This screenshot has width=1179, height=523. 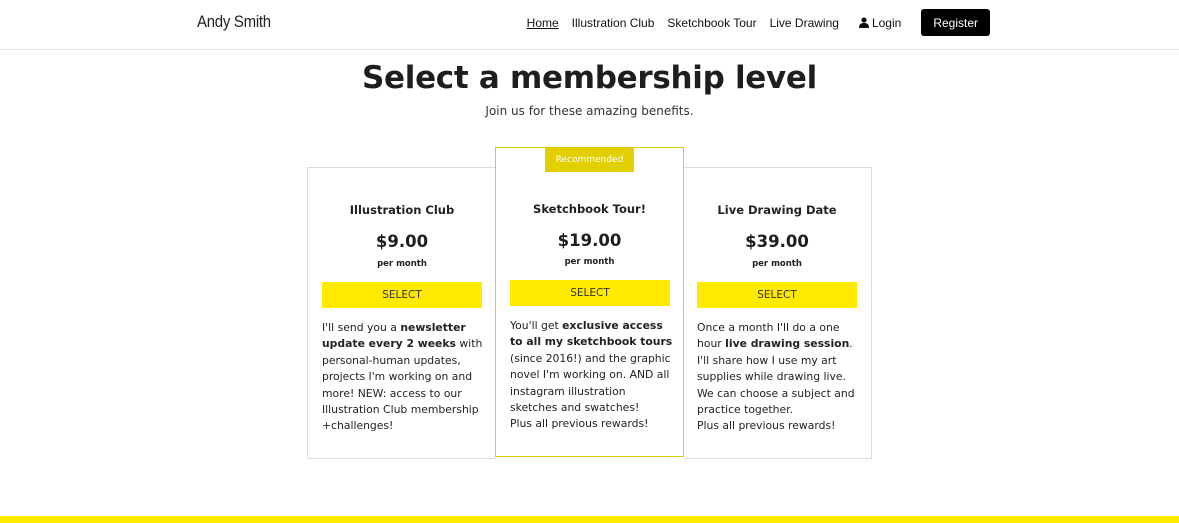 I want to click on login-label: Login, so click(x=886, y=22).